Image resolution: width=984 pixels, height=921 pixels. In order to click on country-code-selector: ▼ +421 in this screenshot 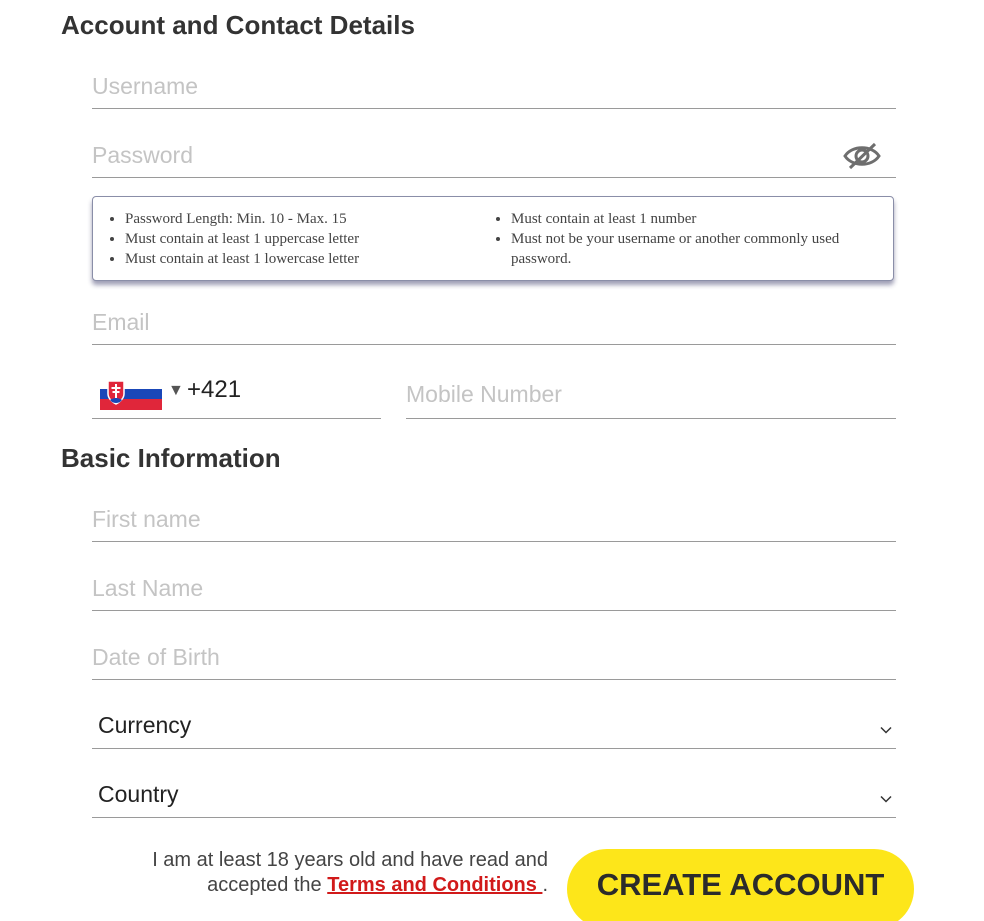, I will do `click(236, 394)`.